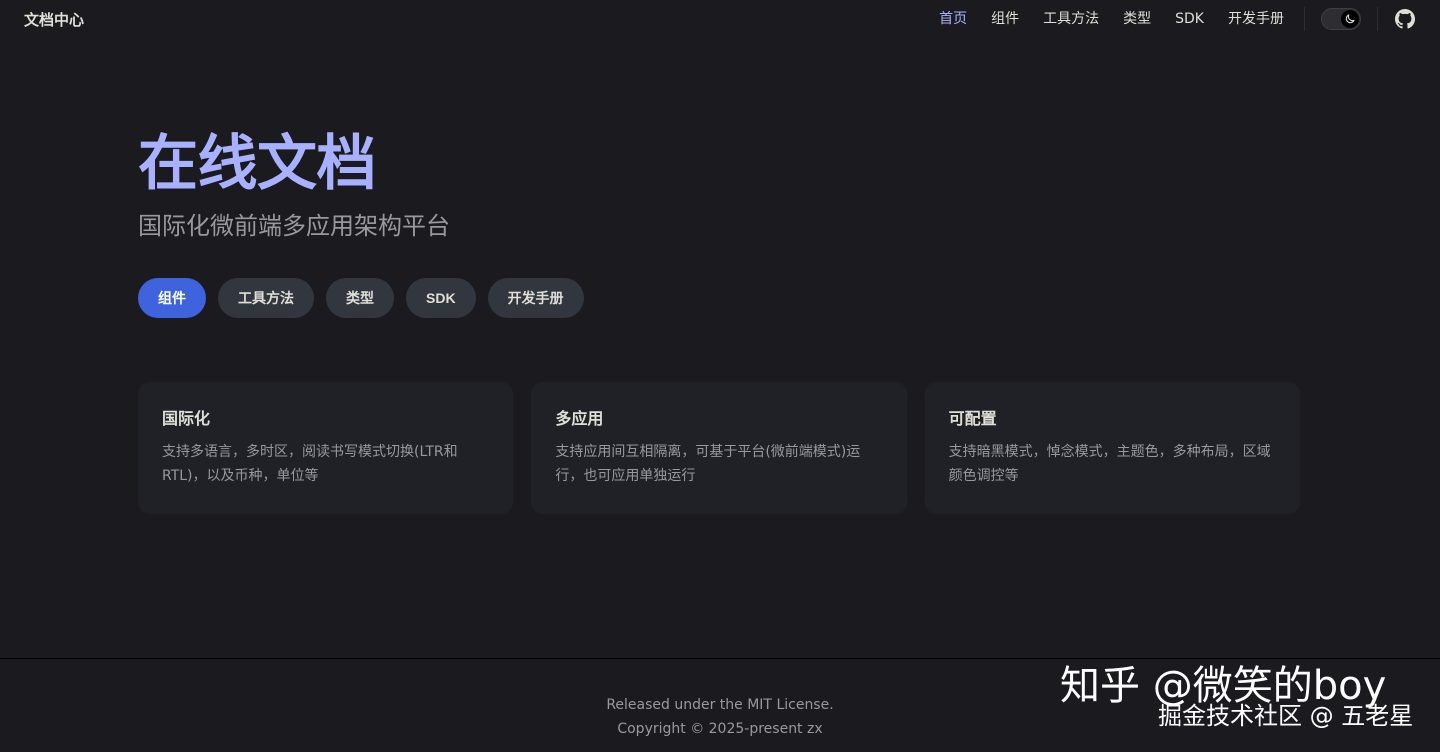  Describe the element at coordinates (720, 729) in the screenshot. I see `footer-copyright: Copyright © 2025-present zx` at that location.